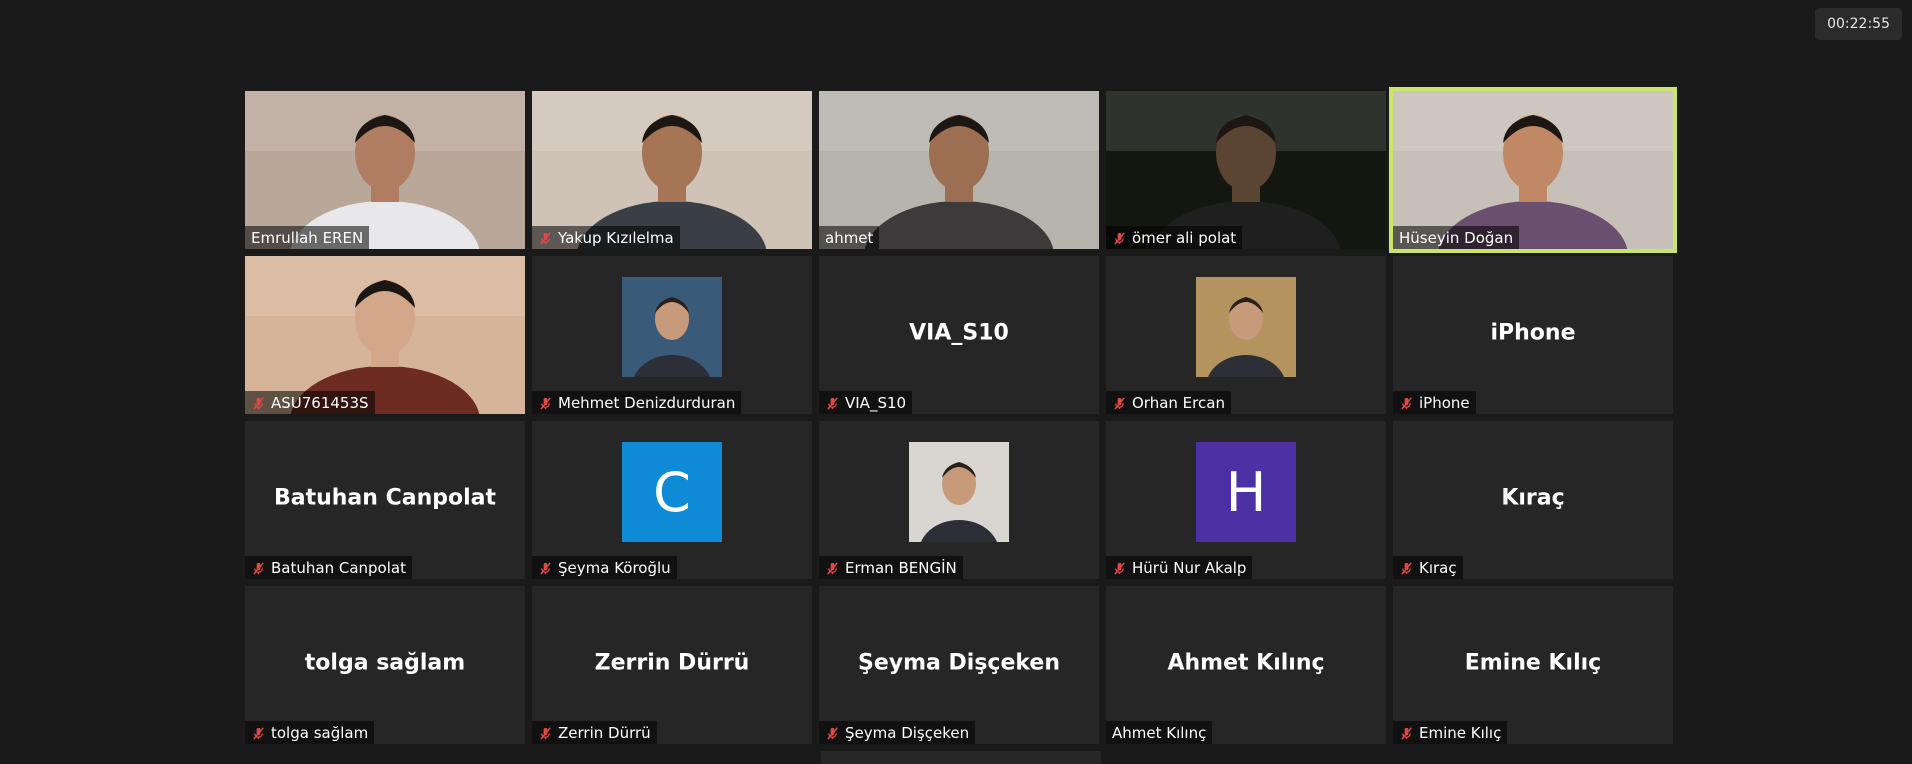 The image size is (1912, 764). I want to click on participant-display-name: Ahmet Kılınç, so click(1246, 663).